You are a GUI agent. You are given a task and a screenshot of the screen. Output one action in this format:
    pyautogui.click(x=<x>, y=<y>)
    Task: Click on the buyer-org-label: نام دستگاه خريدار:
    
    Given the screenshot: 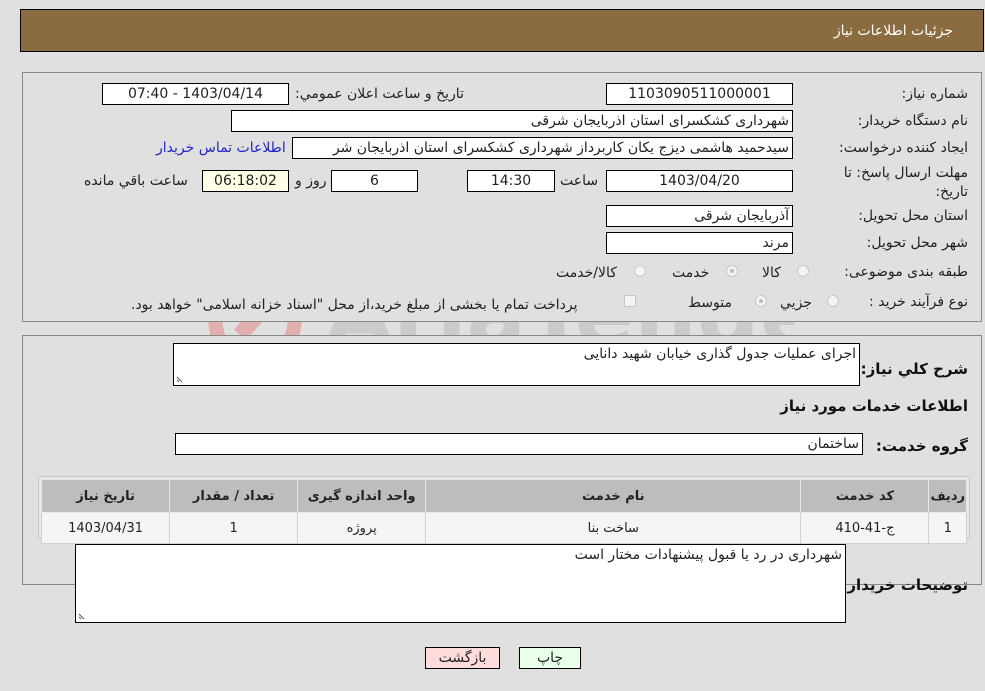 What is the action you would take?
    pyautogui.click(x=912, y=121)
    